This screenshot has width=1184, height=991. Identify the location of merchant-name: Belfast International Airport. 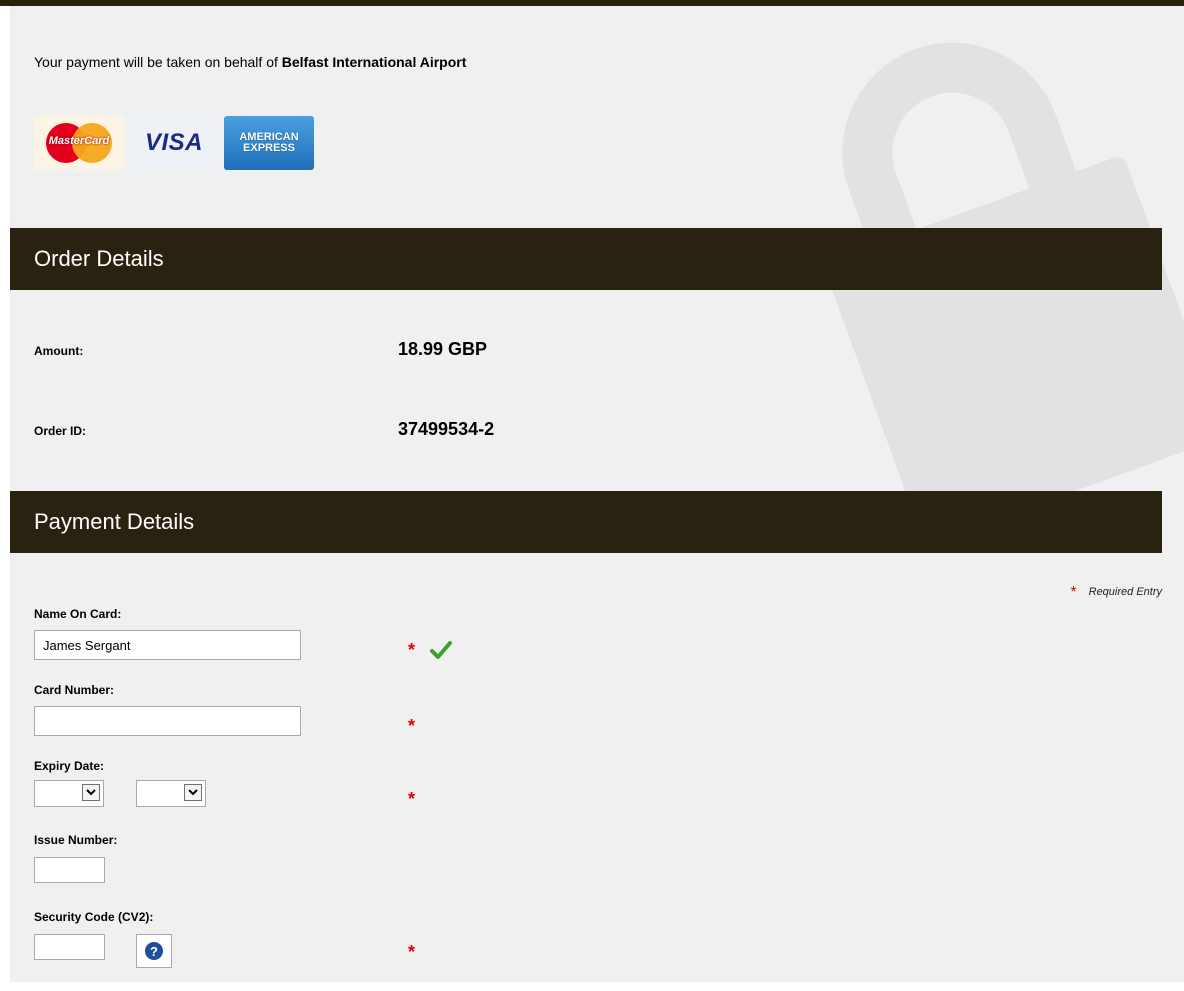
(374, 62).